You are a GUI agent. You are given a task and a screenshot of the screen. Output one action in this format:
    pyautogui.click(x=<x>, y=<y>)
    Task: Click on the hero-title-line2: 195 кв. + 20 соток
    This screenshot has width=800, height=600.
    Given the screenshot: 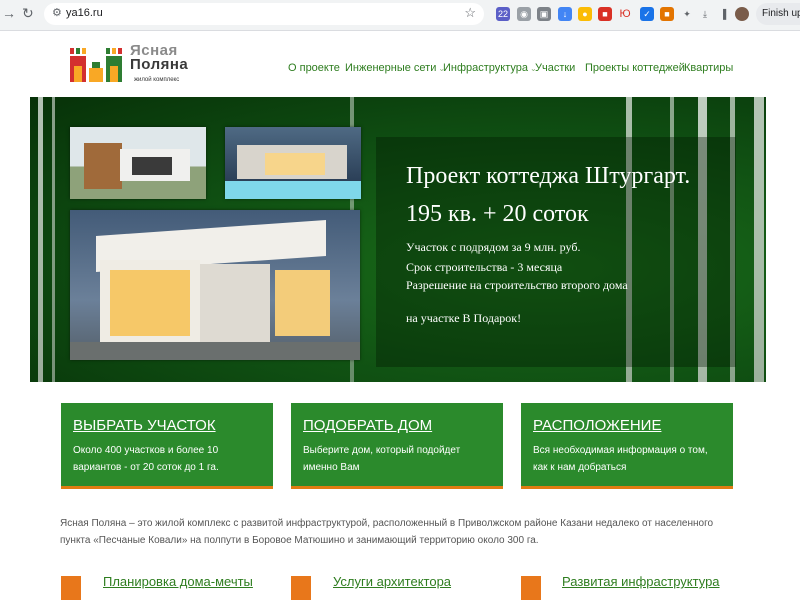 What is the action you would take?
    pyautogui.click(x=497, y=214)
    